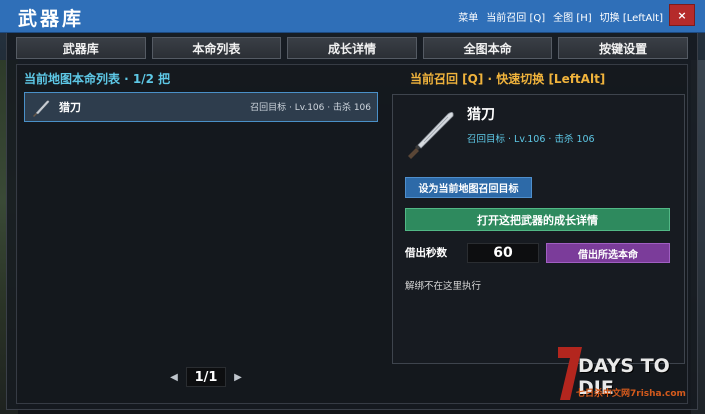 This screenshot has height=414, width=705. What do you see at coordinates (481, 115) in the screenshot?
I see `detail-weapon-name: 猎刀` at bounding box center [481, 115].